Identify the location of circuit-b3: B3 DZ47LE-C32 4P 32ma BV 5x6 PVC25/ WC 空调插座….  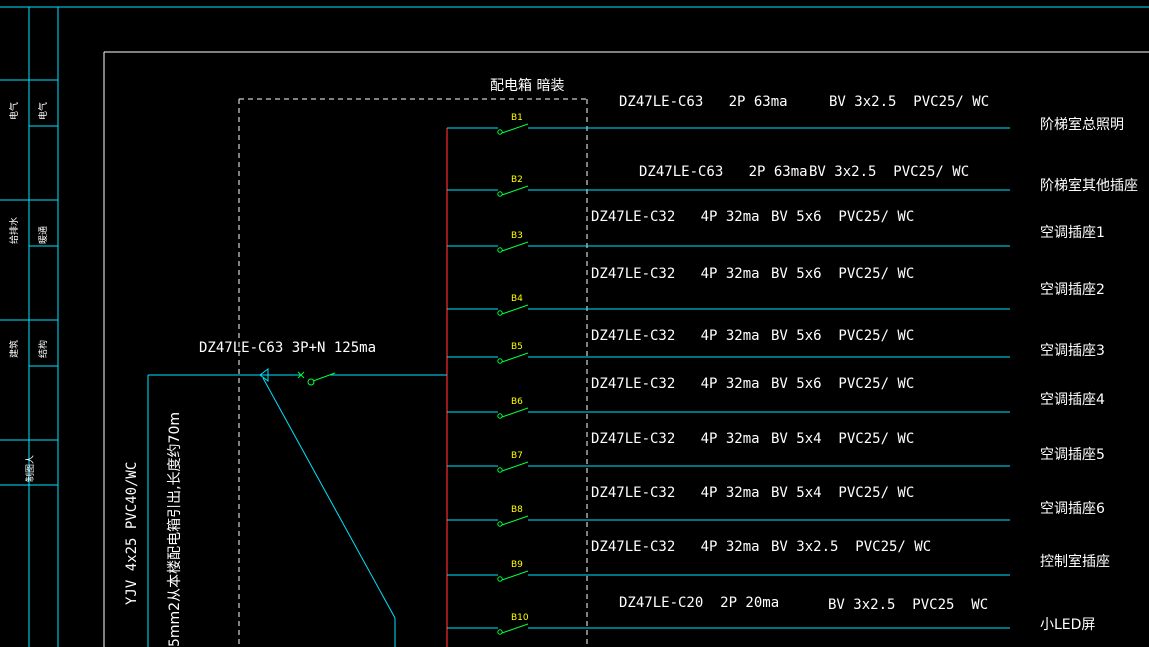
(776, 231).